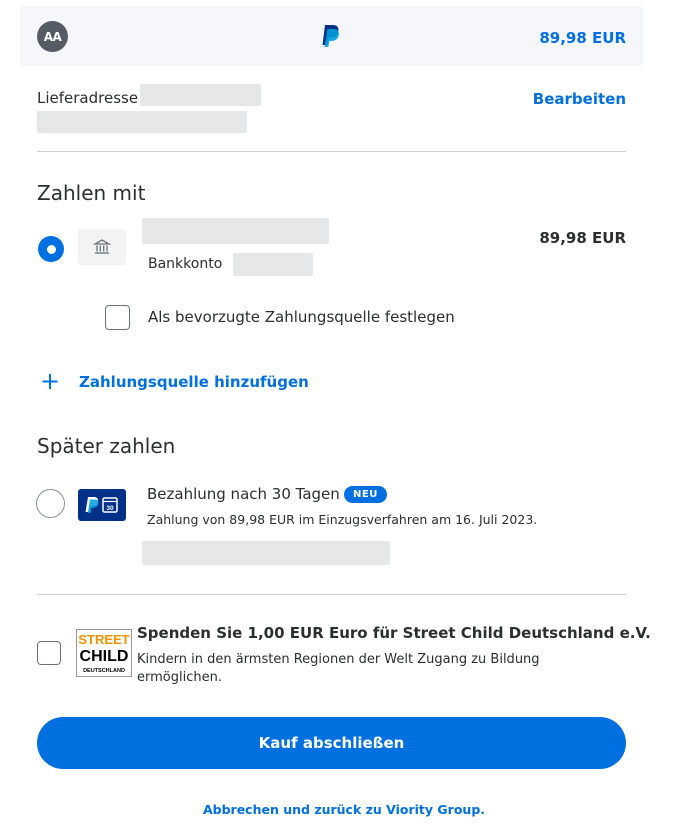 Image resolution: width=688 pixels, height=833 pixels. I want to click on bank-type-label: Bankkonto, so click(185, 264).